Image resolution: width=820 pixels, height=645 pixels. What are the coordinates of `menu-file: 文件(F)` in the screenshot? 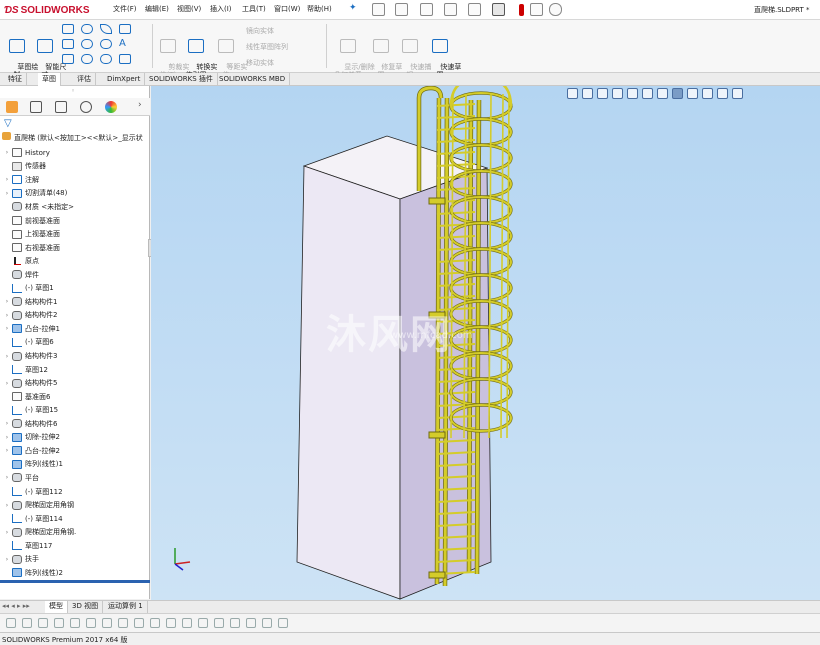 It's located at (125, 9).